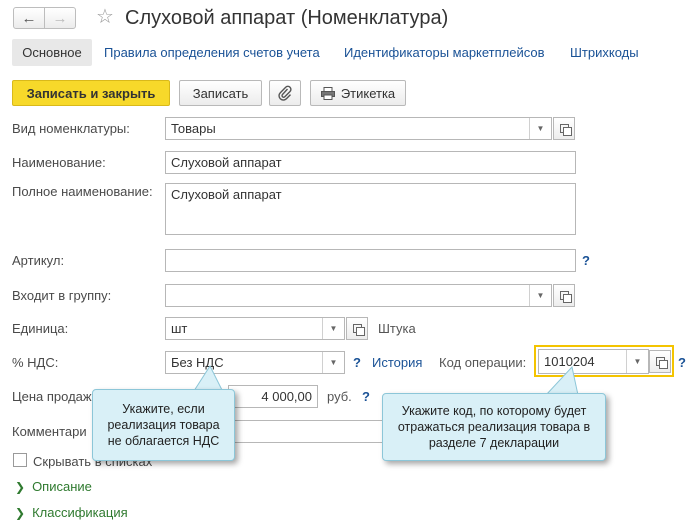 This screenshot has width=699, height=524. Describe the element at coordinates (370, 209) in the screenshot. I see `fullname-field: Слуховой аппарат` at that location.